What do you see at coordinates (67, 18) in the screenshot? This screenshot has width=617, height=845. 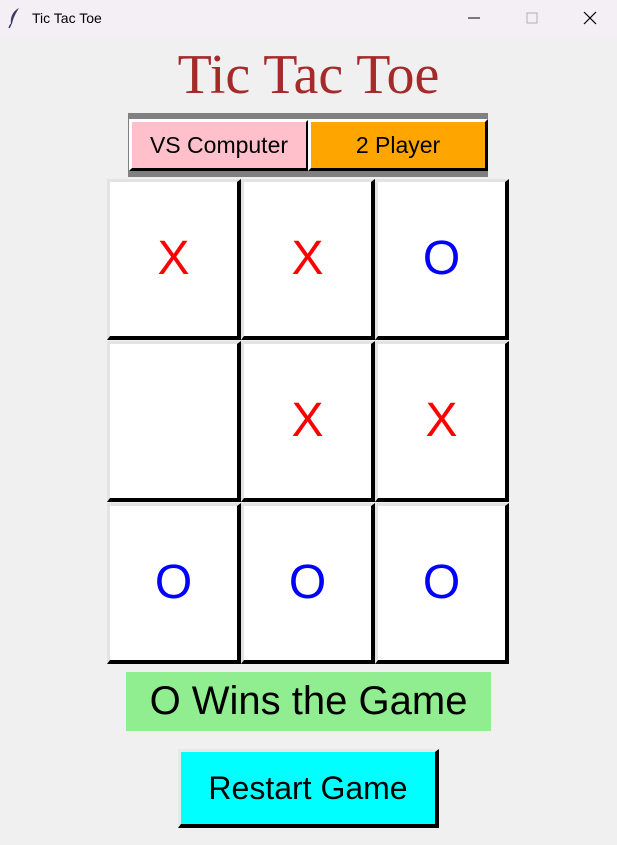 I see `window-title: Tic Tac Toe` at bounding box center [67, 18].